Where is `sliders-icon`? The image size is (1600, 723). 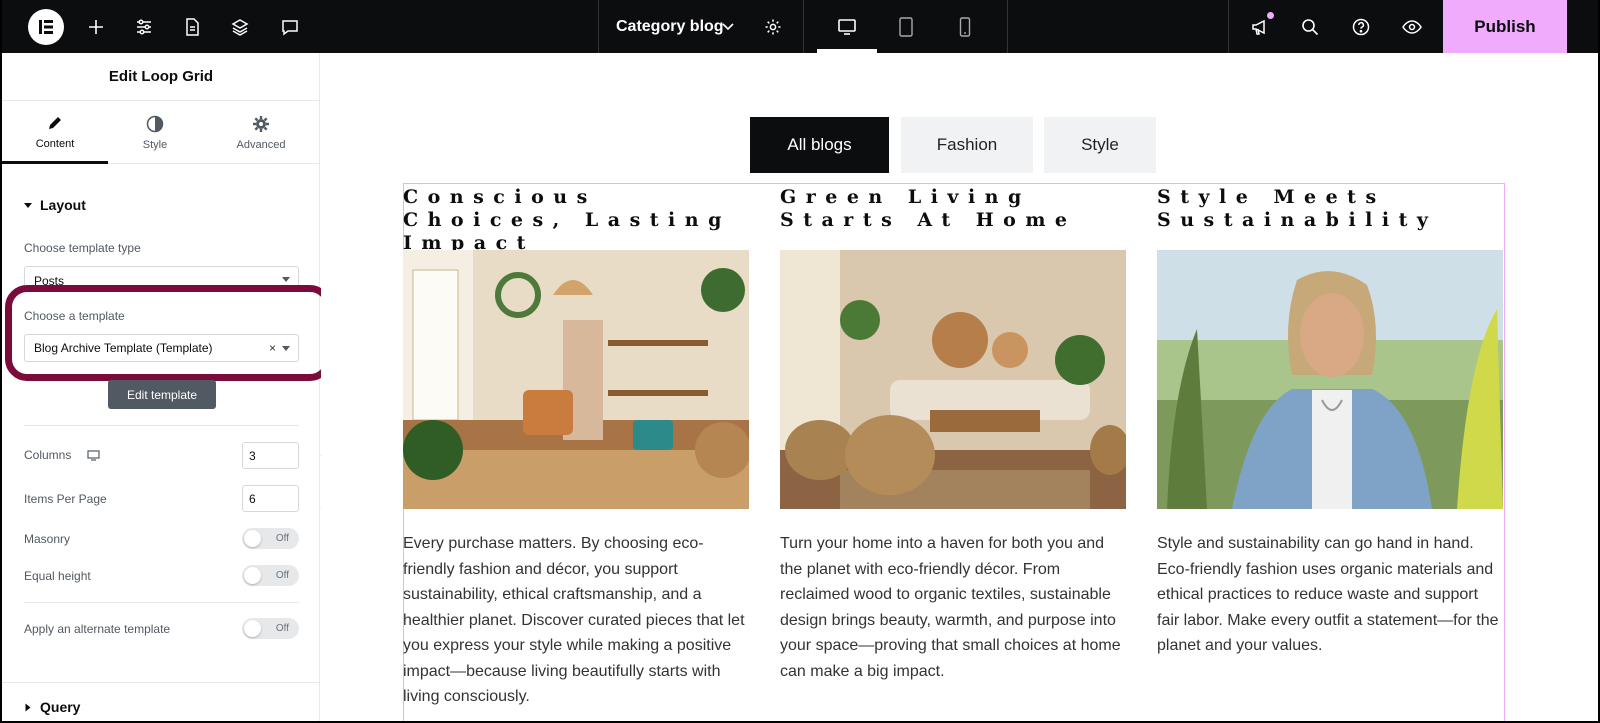 sliders-icon is located at coordinates (144, 26).